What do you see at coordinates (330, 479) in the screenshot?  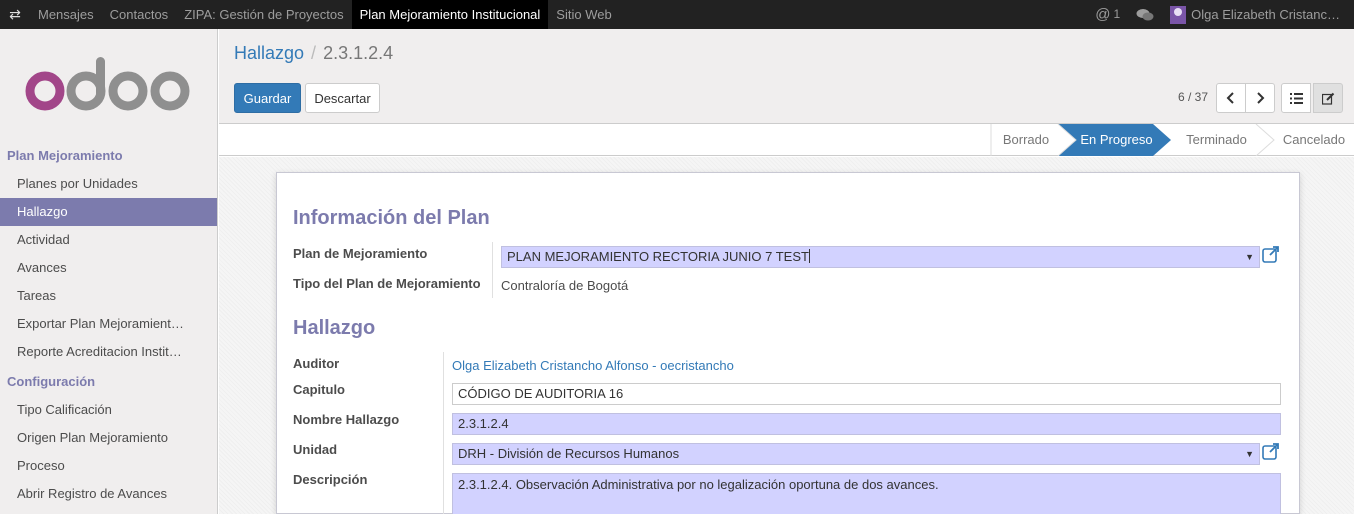 I see `descripcion-label: Descripción` at bounding box center [330, 479].